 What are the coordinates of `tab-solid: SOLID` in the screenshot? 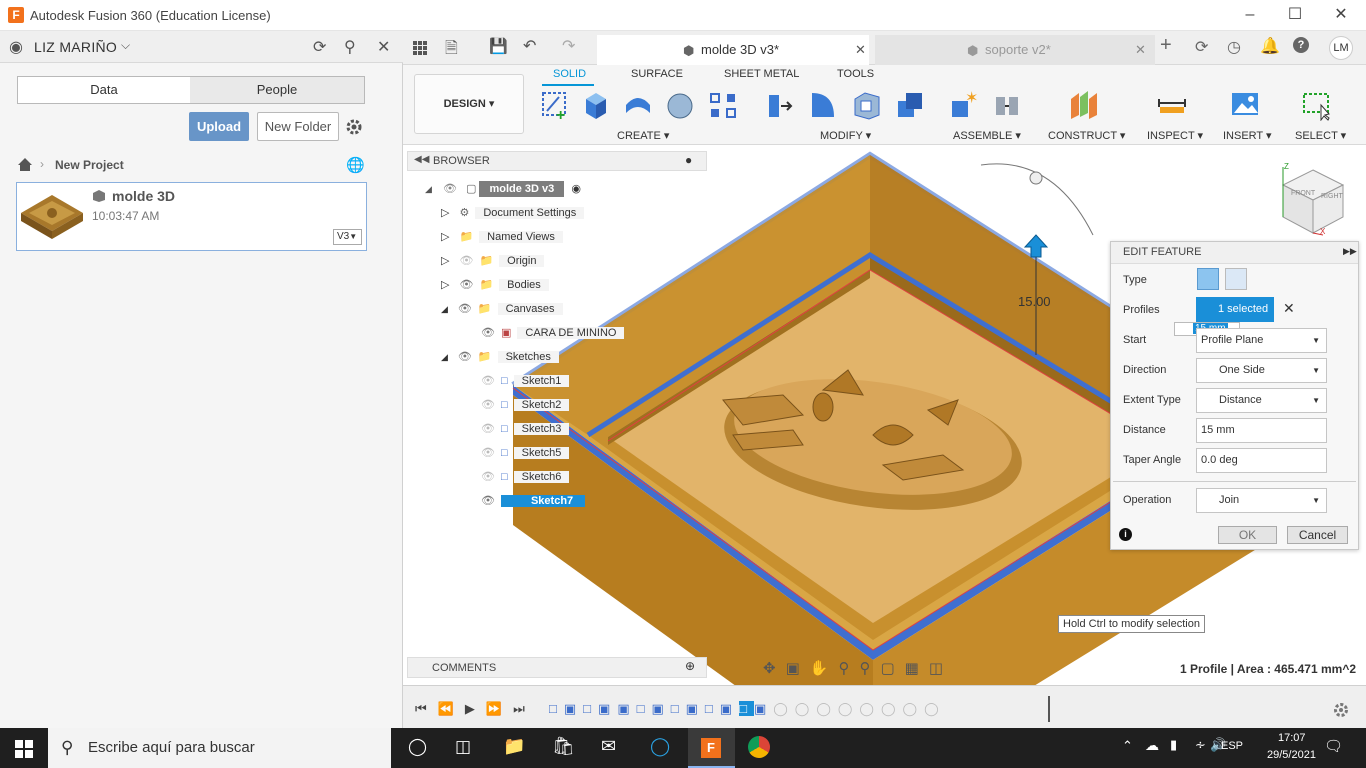 It's located at (569, 74).